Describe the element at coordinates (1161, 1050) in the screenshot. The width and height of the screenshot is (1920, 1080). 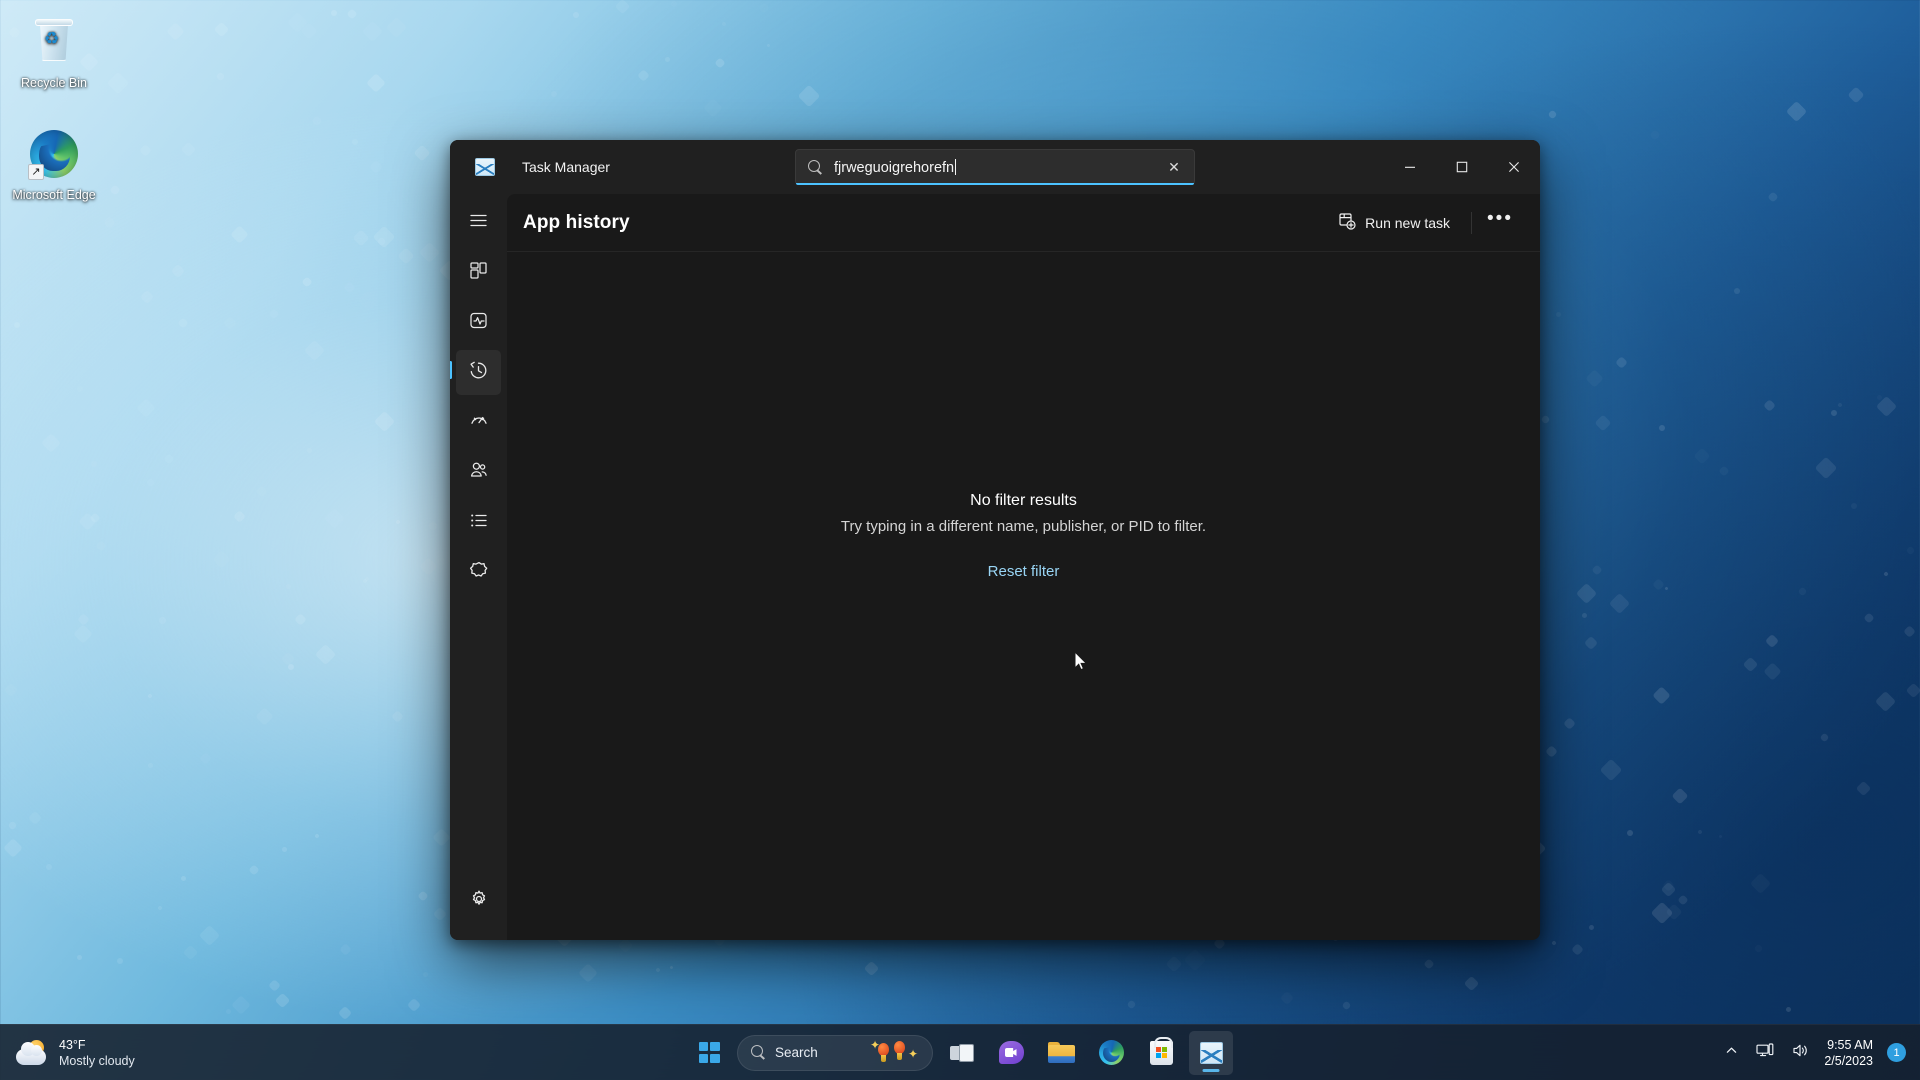
I see `microsoft-store-icon` at that location.